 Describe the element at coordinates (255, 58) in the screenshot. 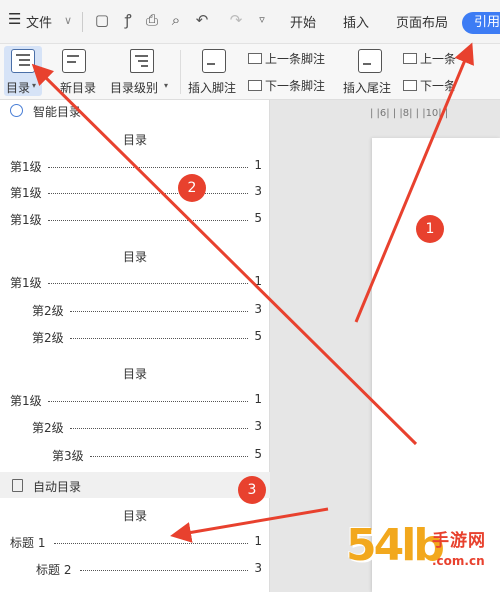

I see `prev-footnote-icon` at that location.